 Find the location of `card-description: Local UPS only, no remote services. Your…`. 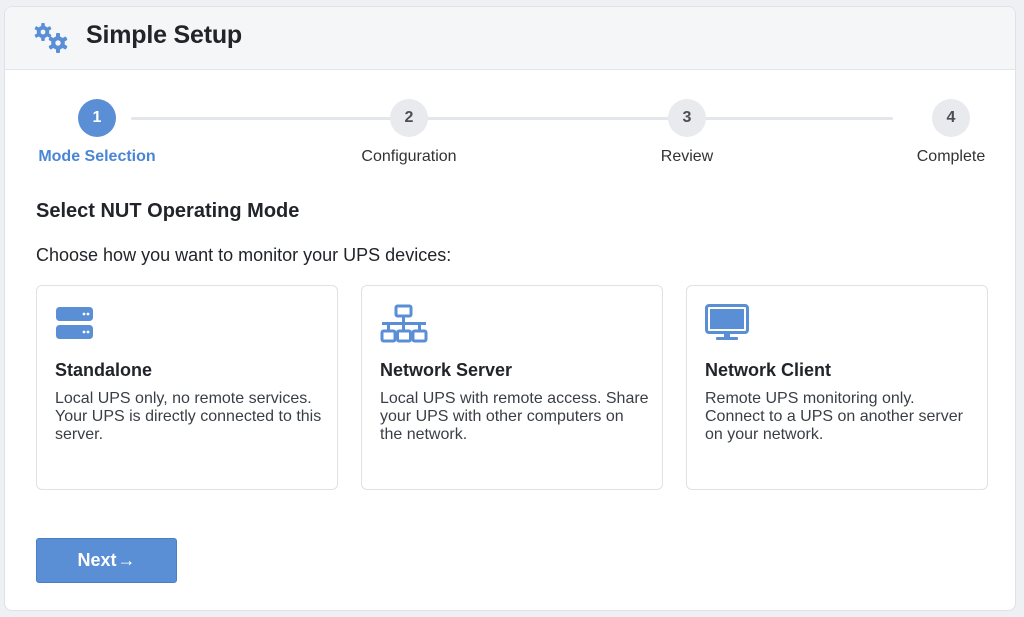

card-description: Local UPS only, no remote services. Your… is located at coordinates (188, 416).